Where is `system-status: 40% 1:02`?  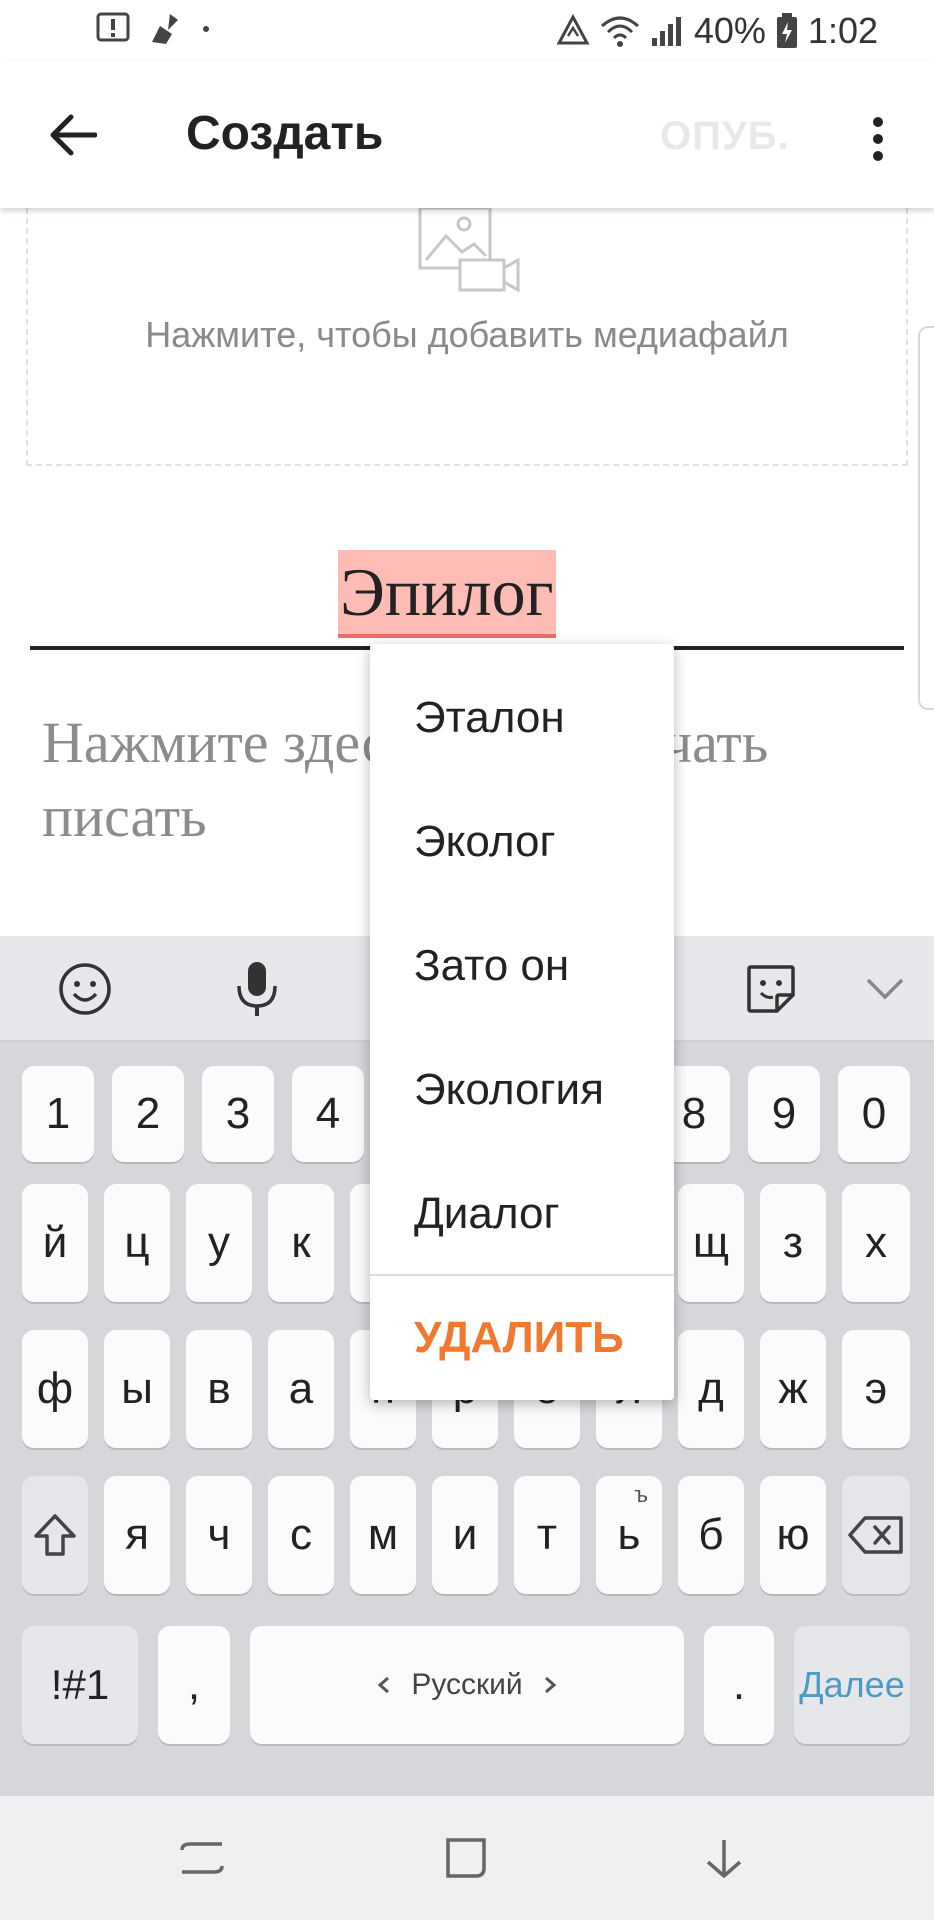
system-status: 40% 1:02 is located at coordinates (717, 31).